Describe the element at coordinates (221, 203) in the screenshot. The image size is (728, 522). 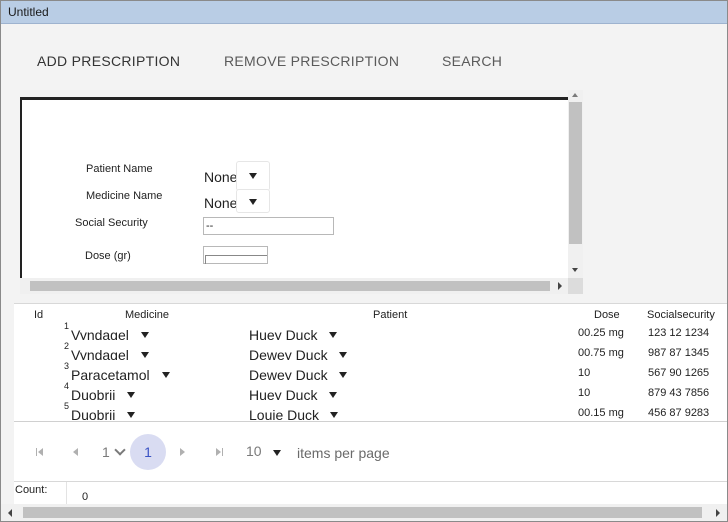
I see `medicine-name-value: None` at that location.